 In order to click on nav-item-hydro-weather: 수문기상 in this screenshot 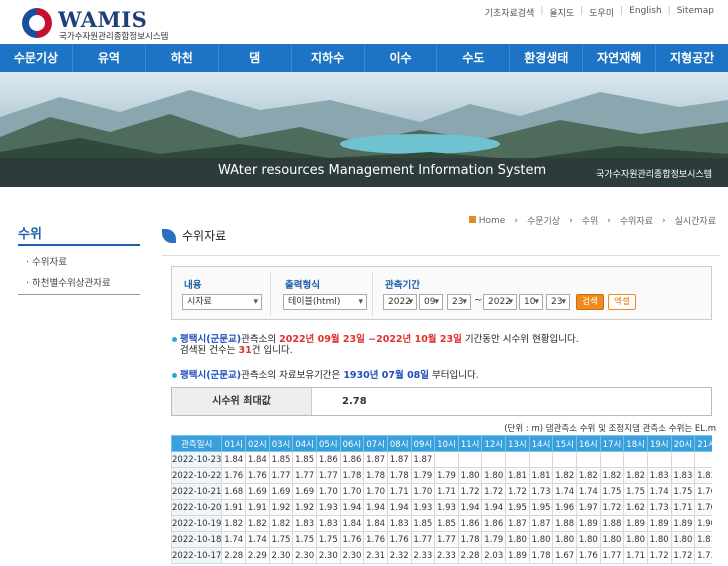, I will do `click(36, 58)`.